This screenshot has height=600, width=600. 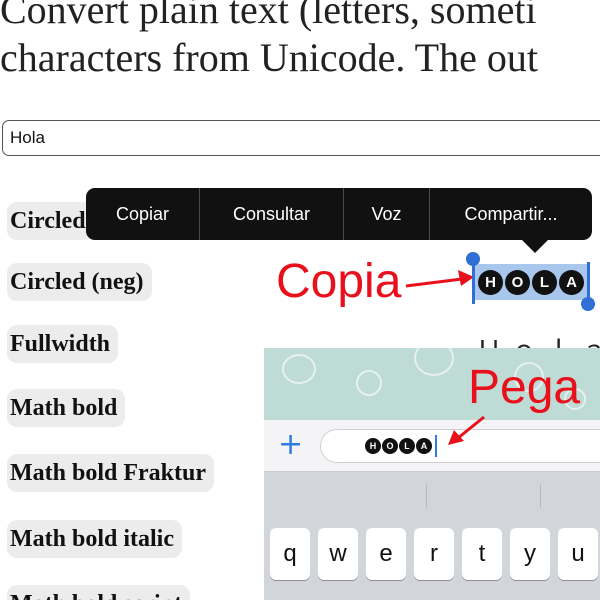 What do you see at coordinates (571, 282) in the screenshot?
I see `circled-letter: A` at bounding box center [571, 282].